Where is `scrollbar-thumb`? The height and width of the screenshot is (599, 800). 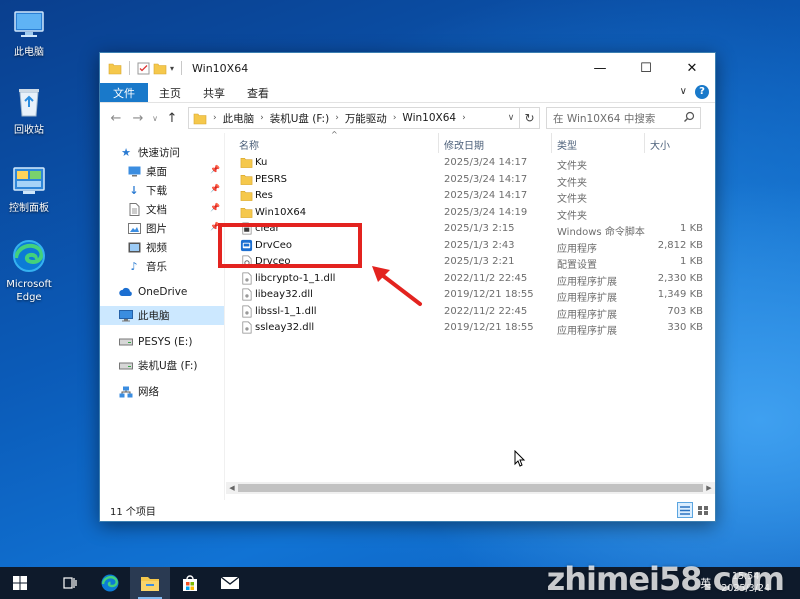
scrollbar-thumb is located at coordinates (470, 488).